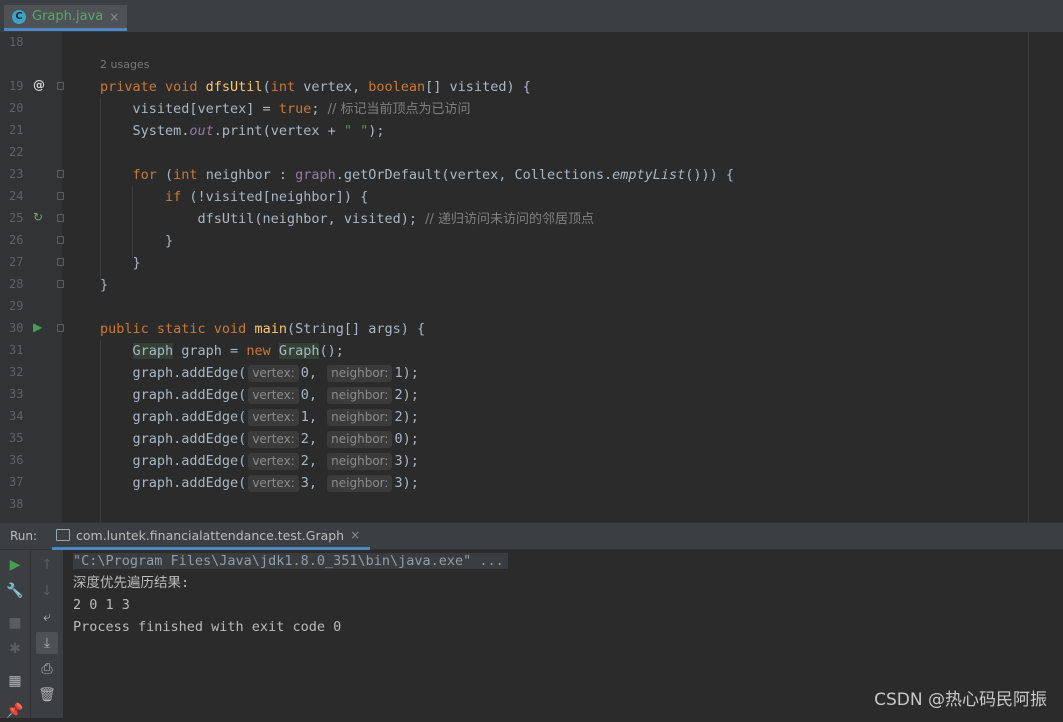  What do you see at coordinates (207, 627) in the screenshot?
I see `console-line: Process finished with exit code 0` at bounding box center [207, 627].